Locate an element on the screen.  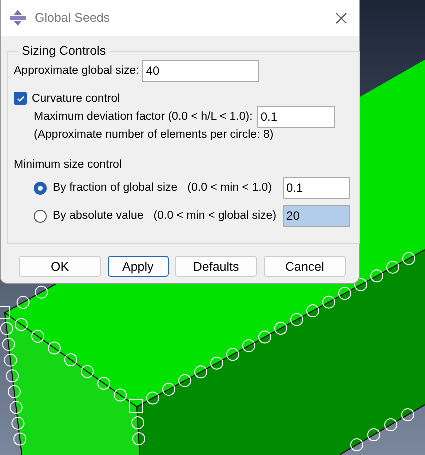
range-text: (0.0 < min < global size) is located at coordinates (215, 216).